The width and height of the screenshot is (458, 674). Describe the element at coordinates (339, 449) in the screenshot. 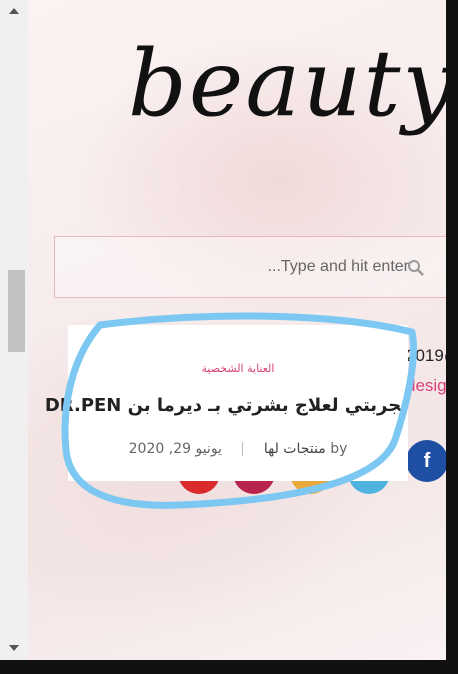

I see `post-by-label: by` at that location.